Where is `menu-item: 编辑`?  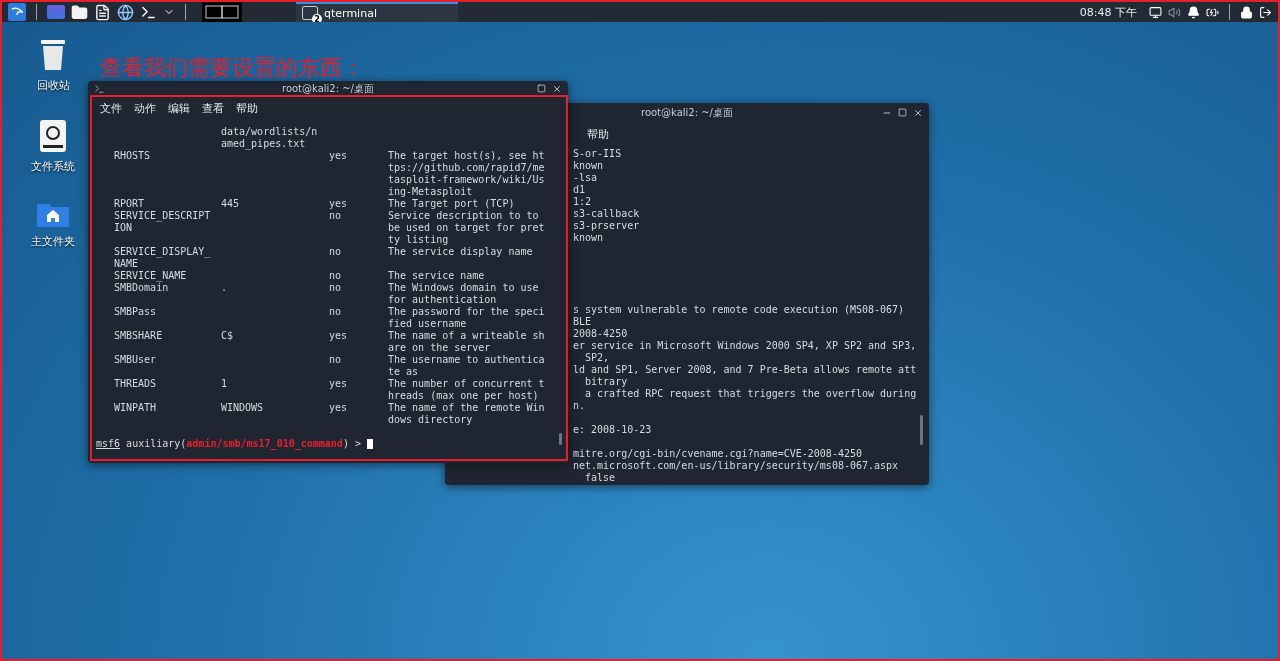 menu-item: 编辑 is located at coordinates (179, 108).